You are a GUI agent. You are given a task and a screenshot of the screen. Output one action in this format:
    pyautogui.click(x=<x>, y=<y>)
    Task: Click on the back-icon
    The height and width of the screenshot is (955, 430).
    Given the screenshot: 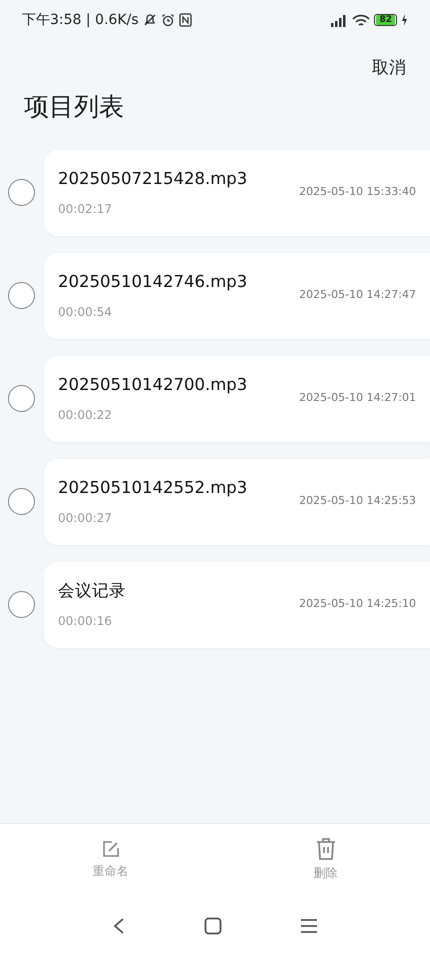 What is the action you would take?
    pyautogui.click(x=119, y=925)
    